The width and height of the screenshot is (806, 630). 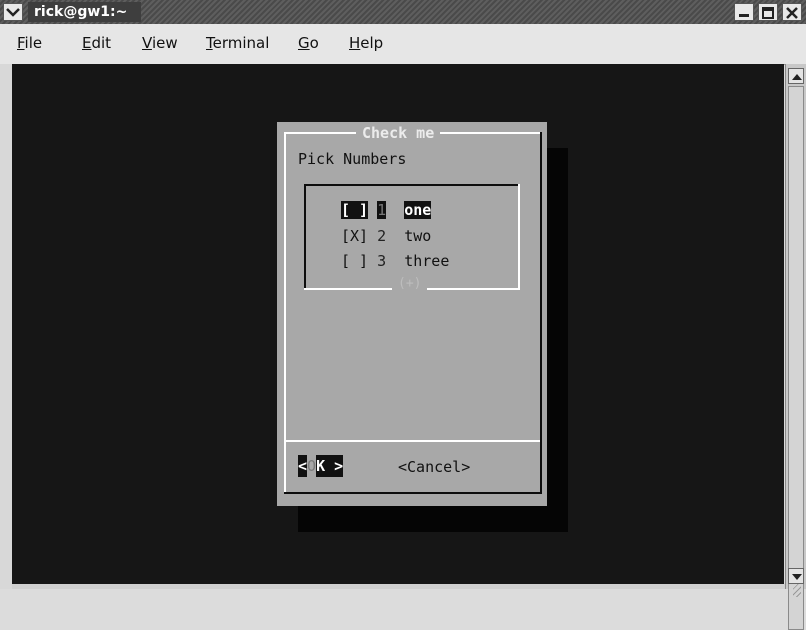 I want to click on item-label: two, so click(x=418, y=236).